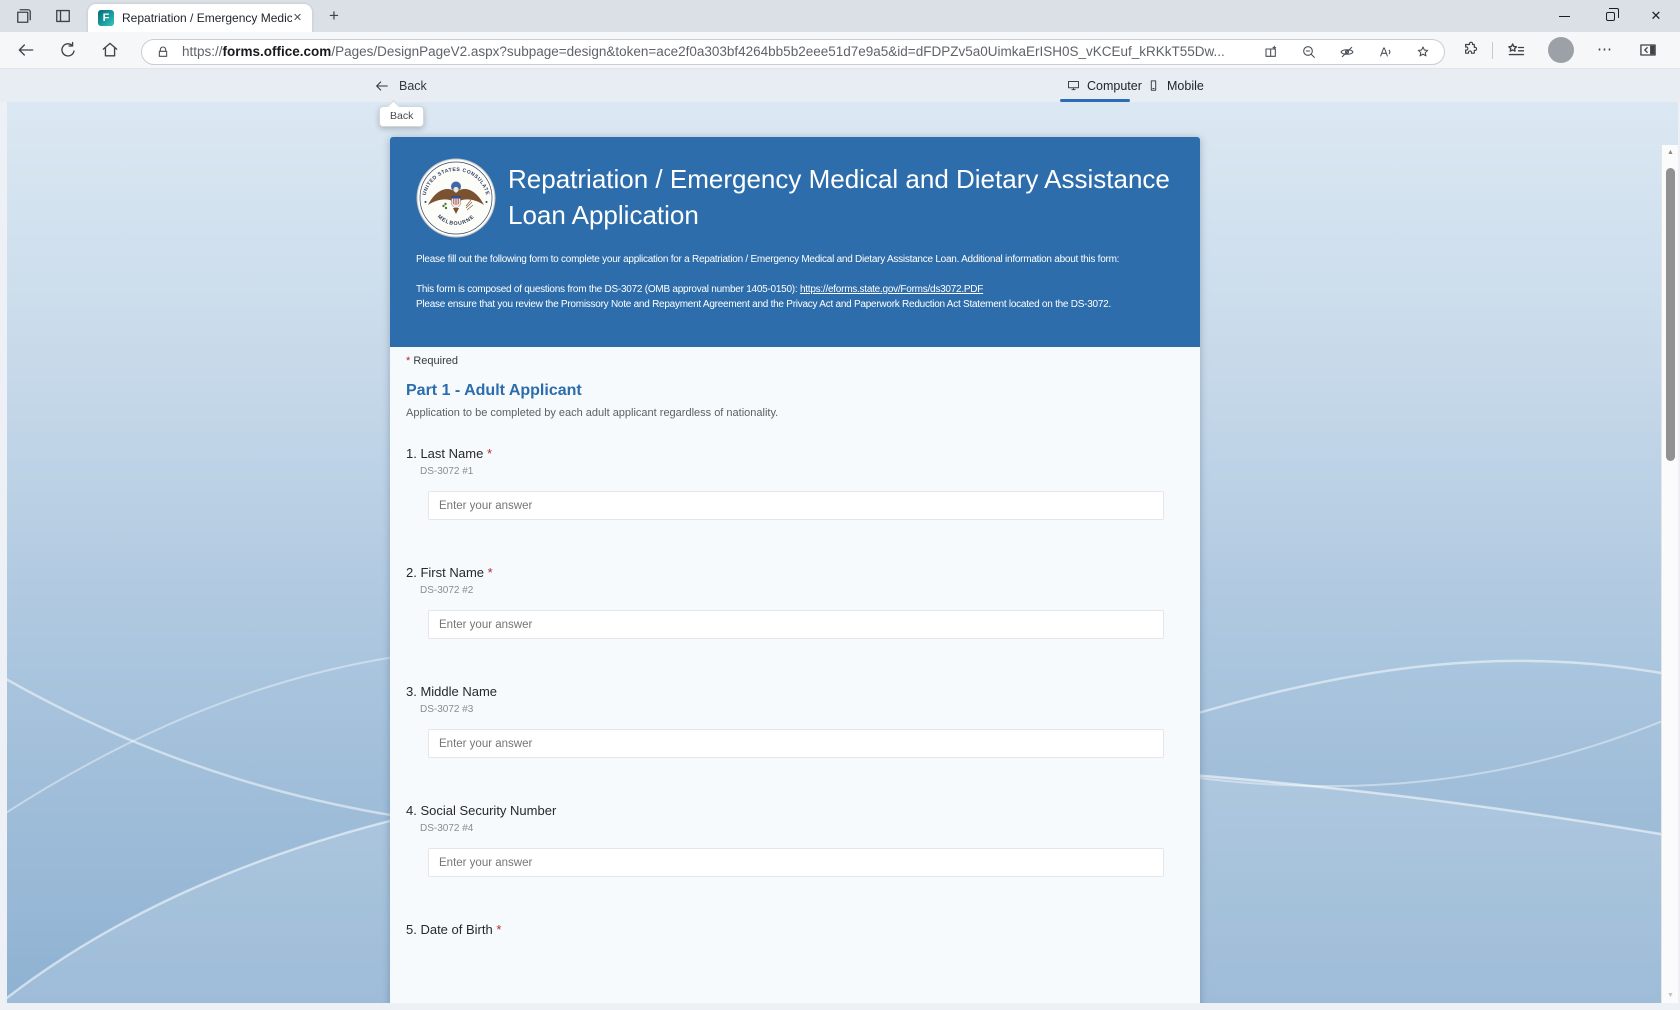 The width and height of the screenshot is (1680, 1010). Describe the element at coordinates (297, 18) in the screenshot. I see `tab-close-icon: ✕` at that location.